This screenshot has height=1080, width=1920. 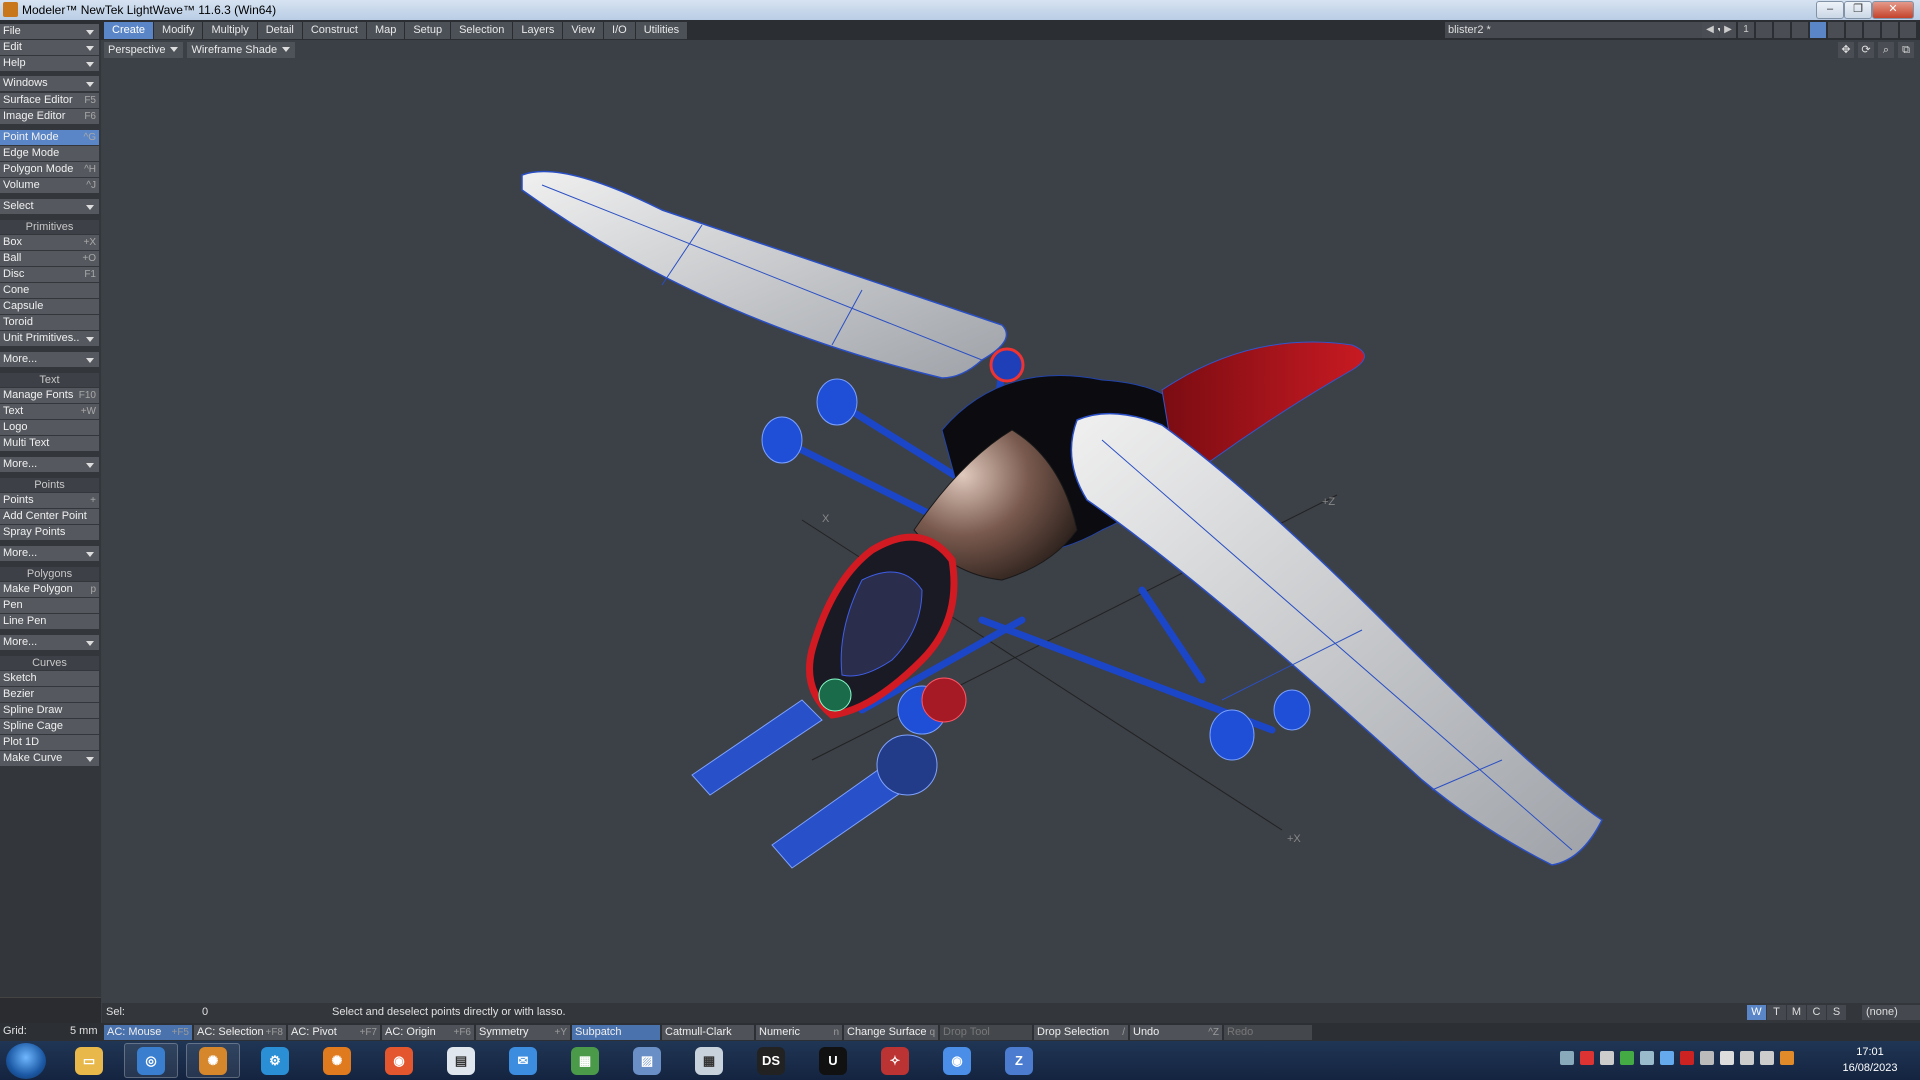 I want to click on flag-icon, so click(x=1727, y=1058).